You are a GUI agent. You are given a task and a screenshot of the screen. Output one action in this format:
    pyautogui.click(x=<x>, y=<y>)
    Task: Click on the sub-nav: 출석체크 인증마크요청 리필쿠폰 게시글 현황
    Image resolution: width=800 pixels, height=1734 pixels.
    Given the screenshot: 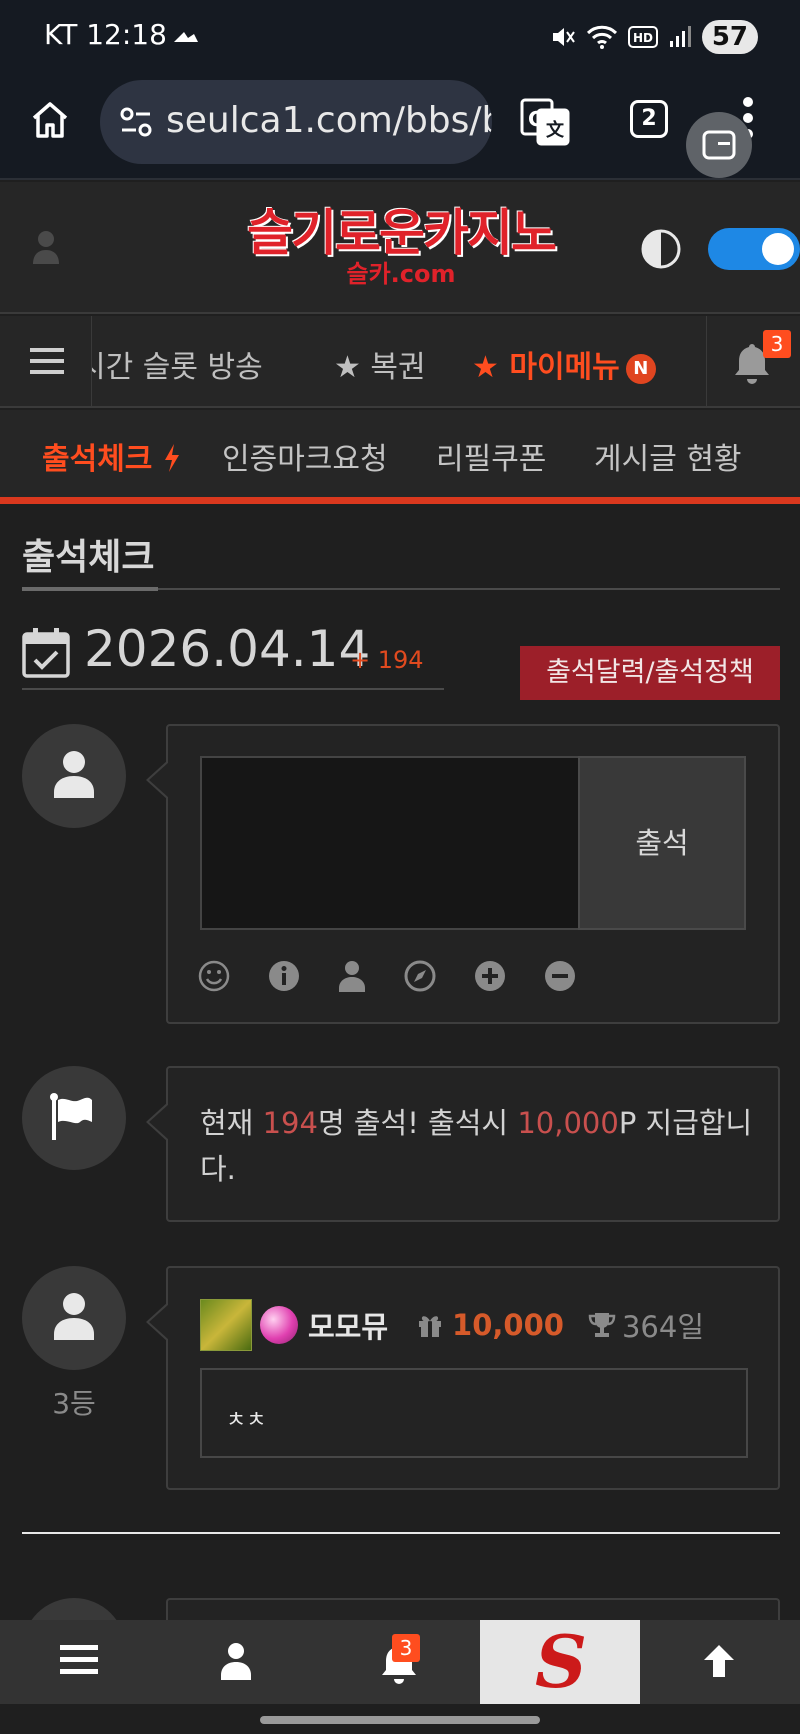 What is the action you would take?
    pyautogui.click(x=400, y=457)
    